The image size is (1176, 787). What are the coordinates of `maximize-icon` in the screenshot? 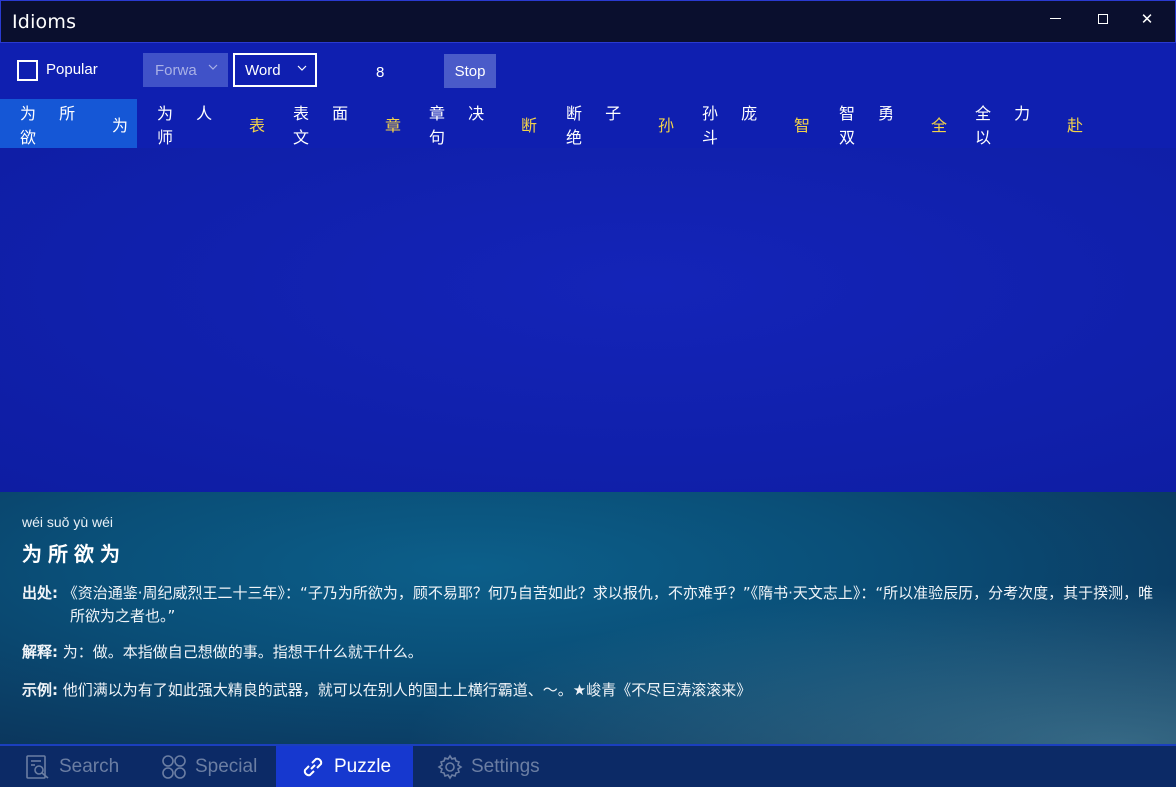 It's located at (1103, 18).